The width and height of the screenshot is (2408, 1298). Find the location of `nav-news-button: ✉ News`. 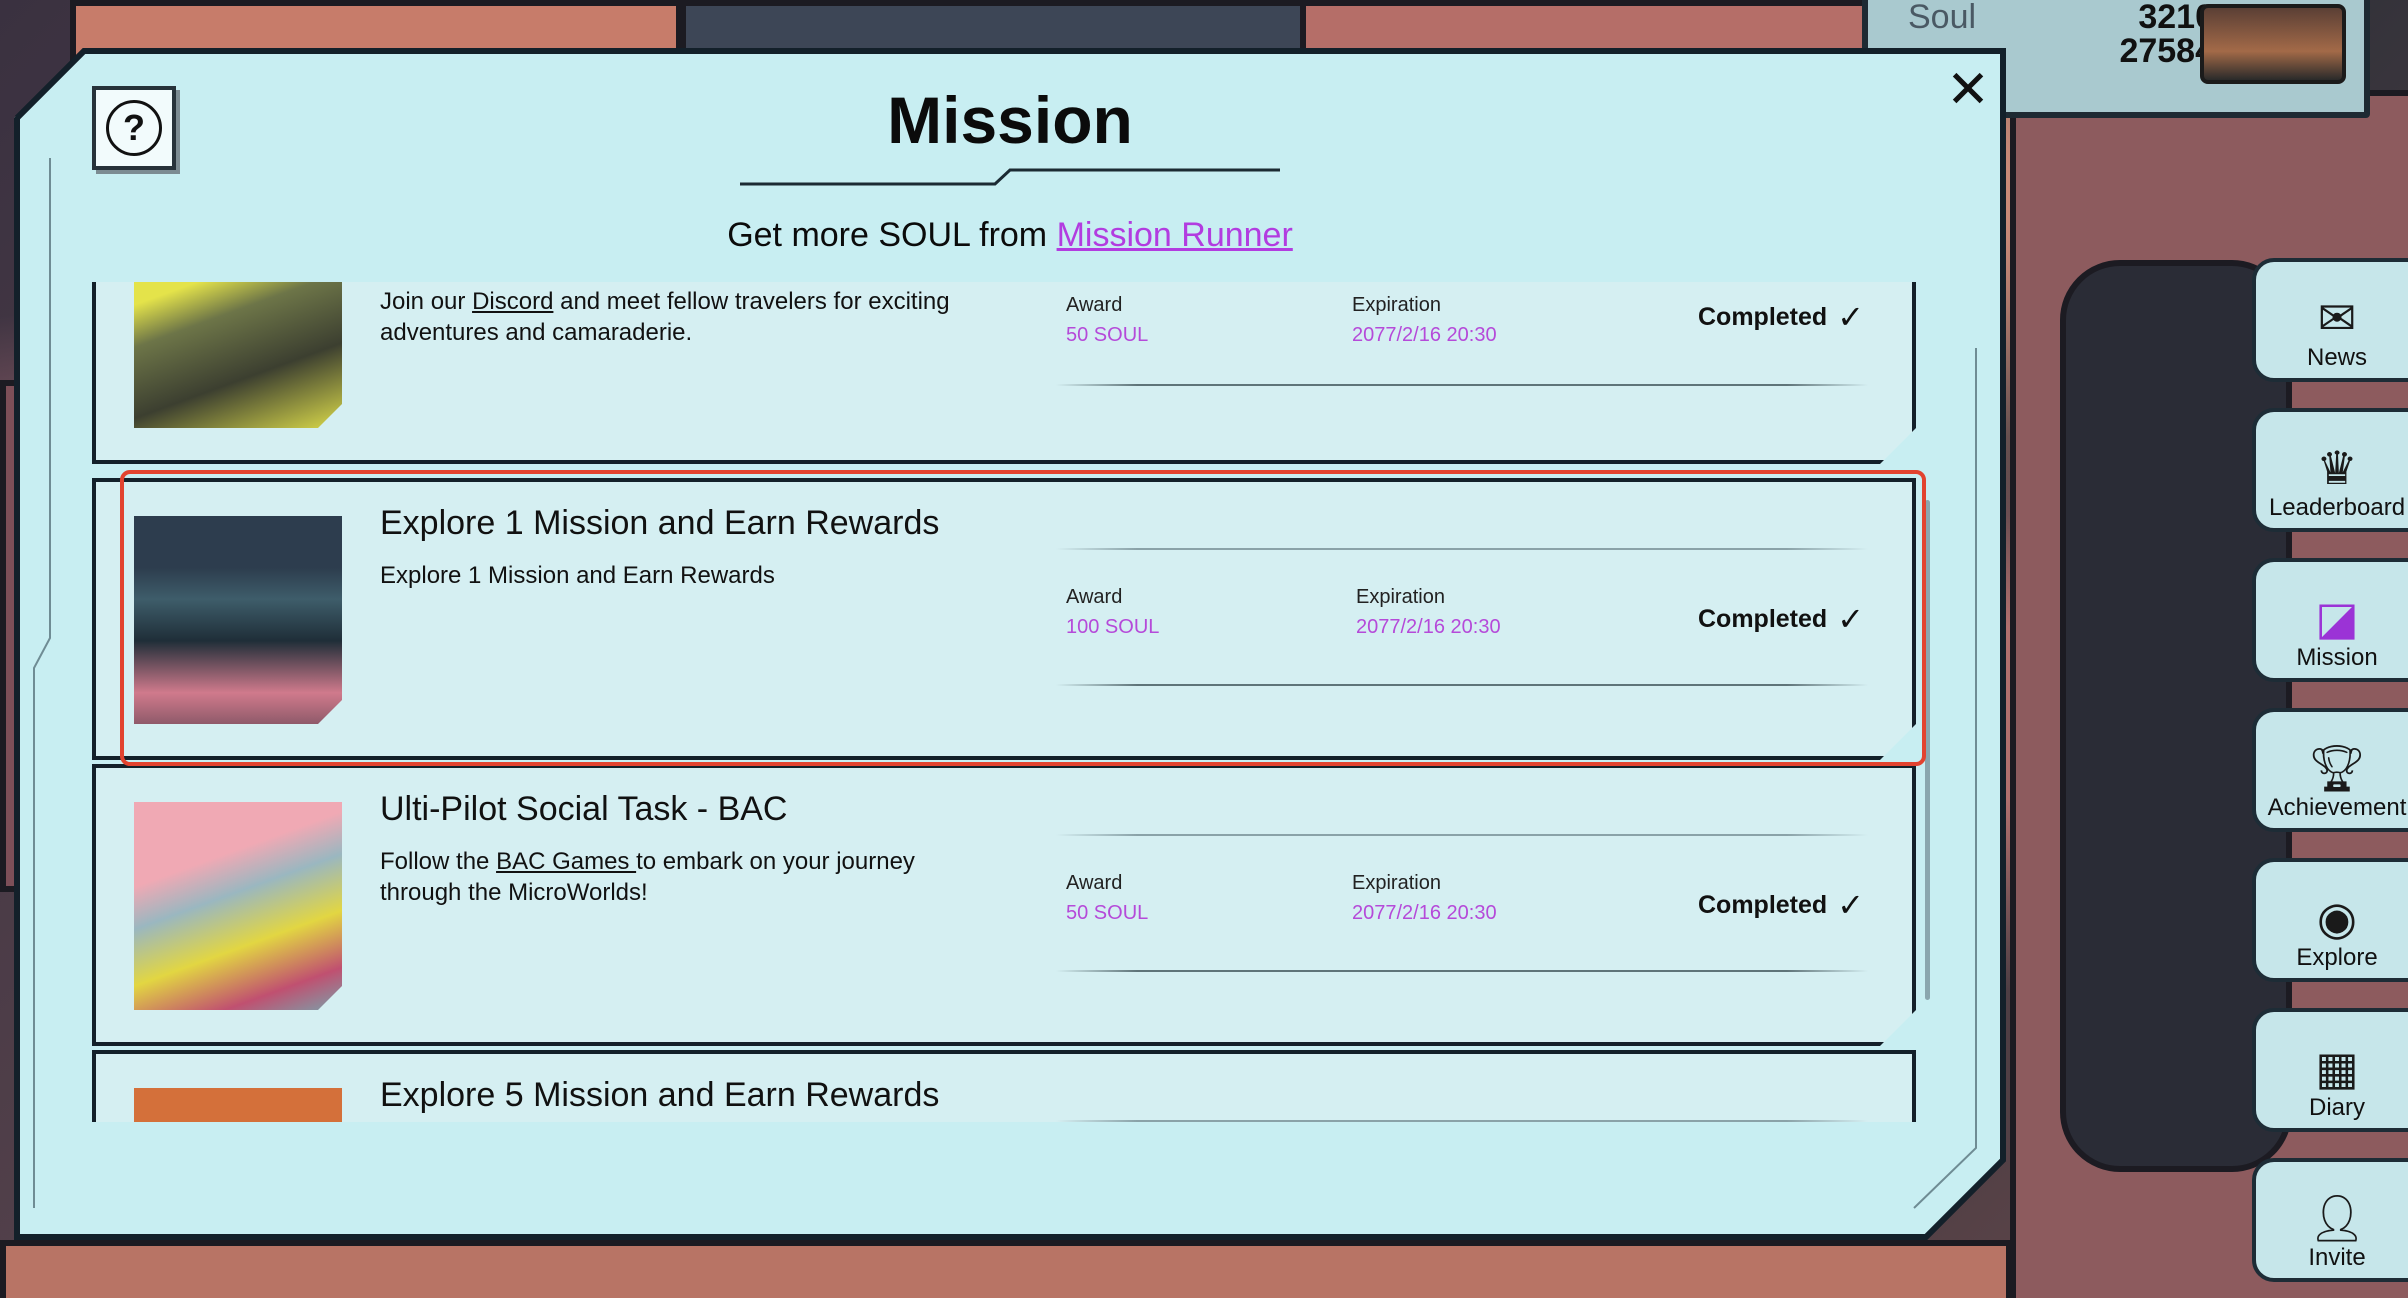

nav-news-button: ✉ News is located at coordinates (2330, 320).